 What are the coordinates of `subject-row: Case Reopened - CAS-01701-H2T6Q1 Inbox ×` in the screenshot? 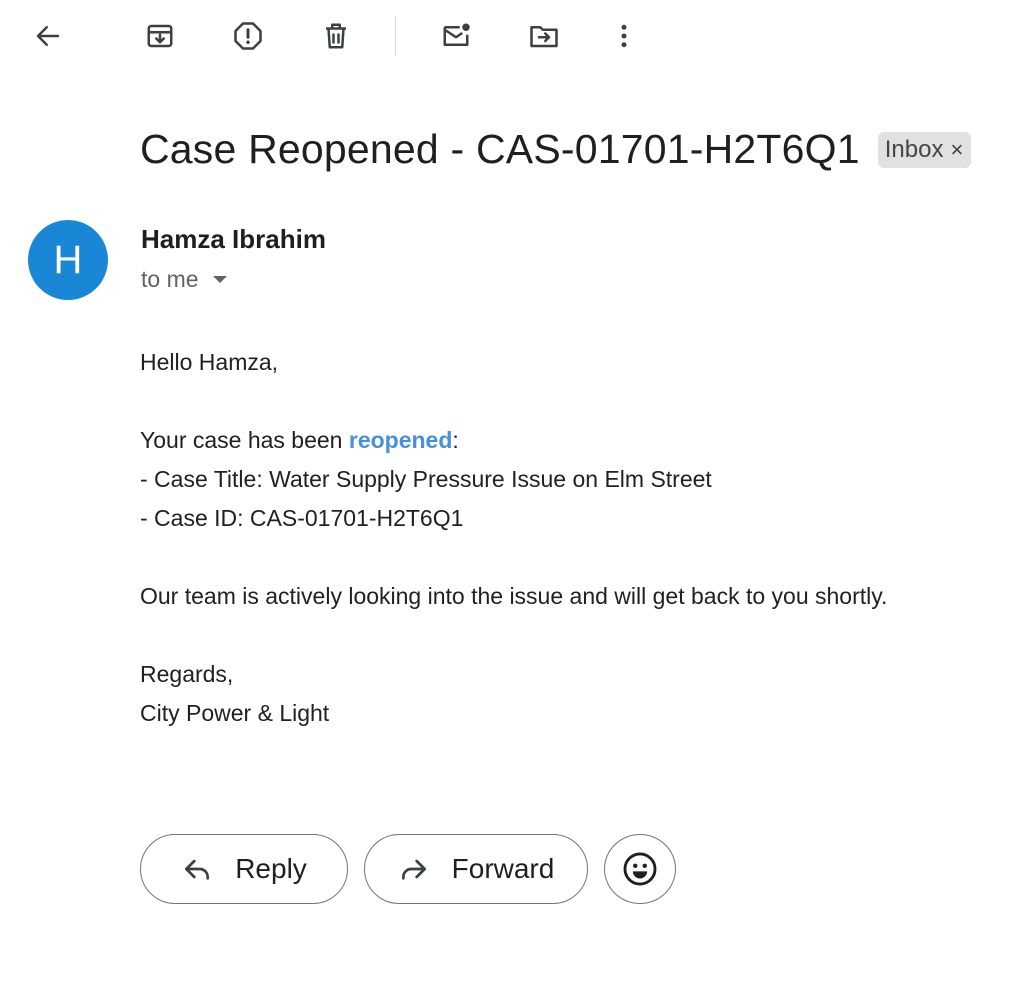 It's located at (556, 149).